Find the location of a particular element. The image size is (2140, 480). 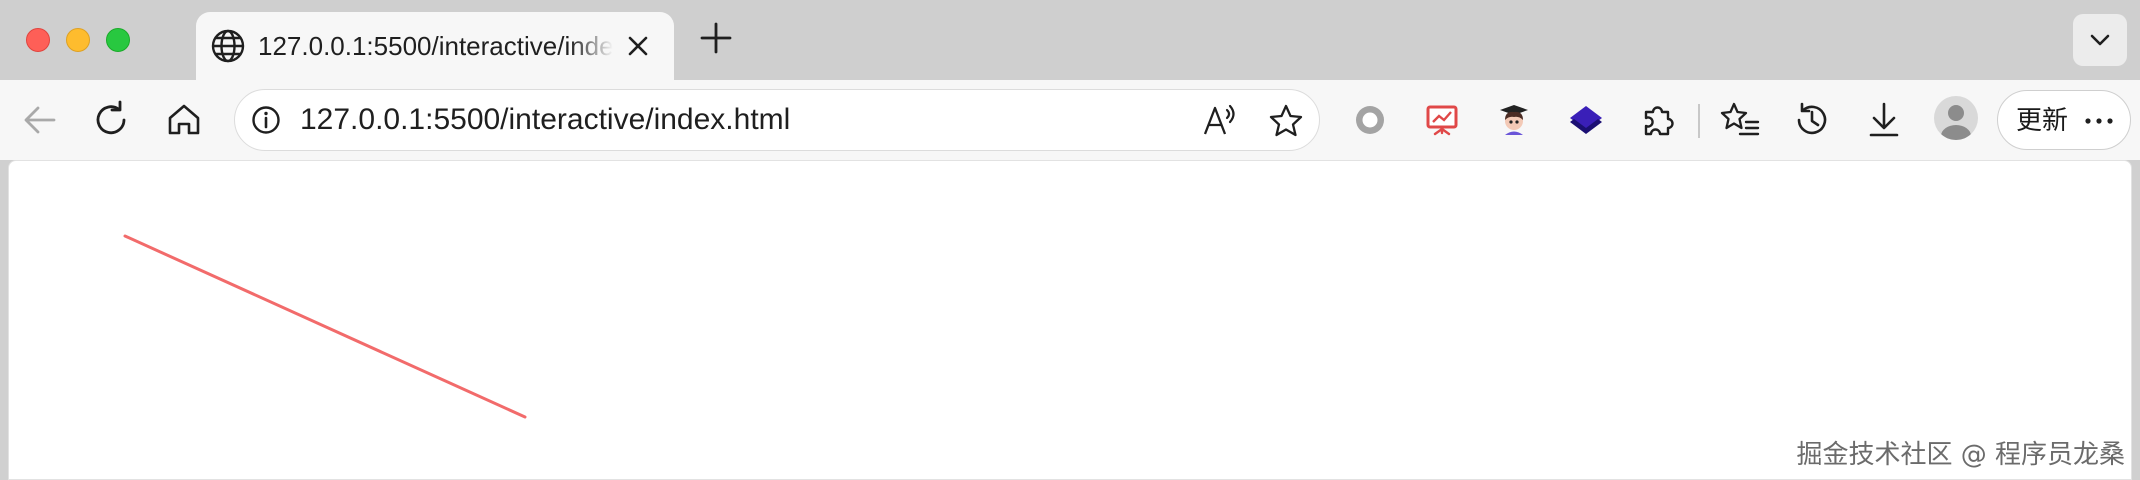

reload-icon is located at coordinates (111, 117).